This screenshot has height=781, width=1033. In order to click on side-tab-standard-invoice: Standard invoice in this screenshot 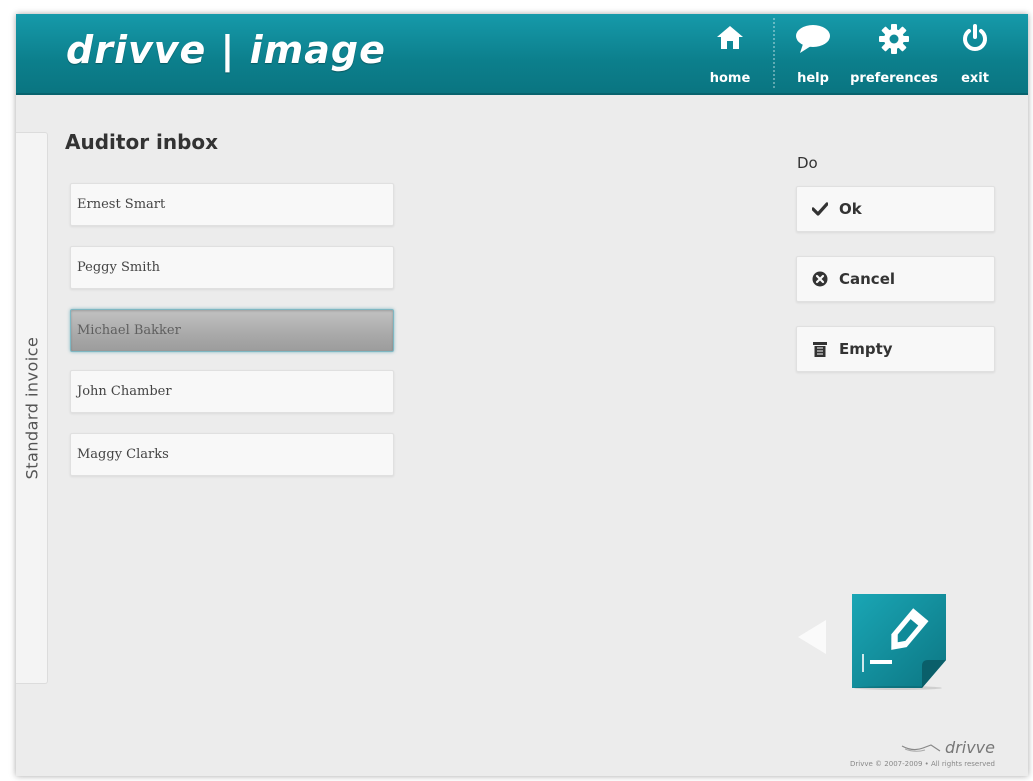, I will do `click(32, 408)`.